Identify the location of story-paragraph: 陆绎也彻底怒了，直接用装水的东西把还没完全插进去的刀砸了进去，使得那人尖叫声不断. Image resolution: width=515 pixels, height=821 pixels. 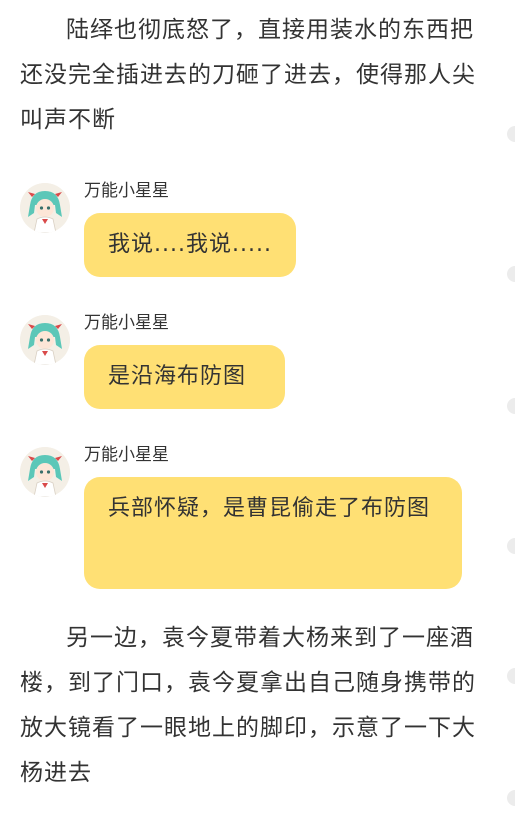
(248, 75).